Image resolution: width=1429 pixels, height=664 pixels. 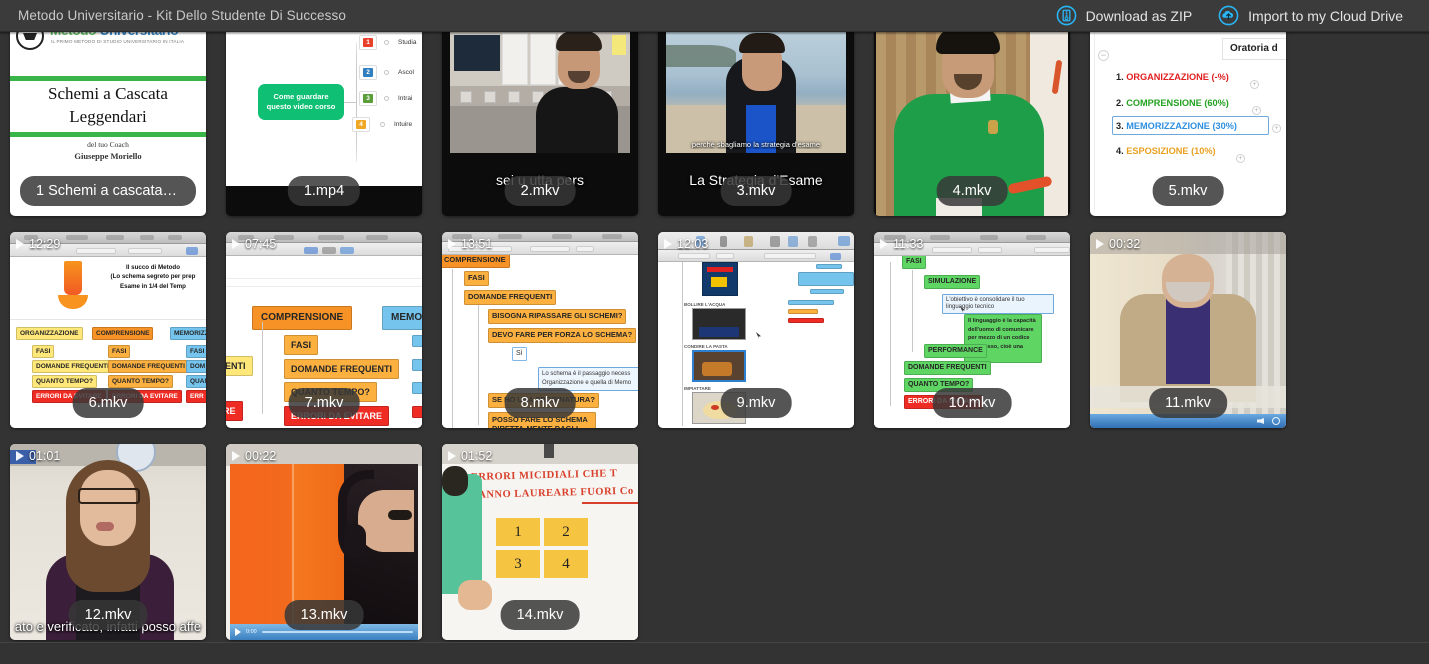 I want to click on board-node: BISOGNA RIPASSARE GLI SCHEMI?, so click(x=557, y=316).